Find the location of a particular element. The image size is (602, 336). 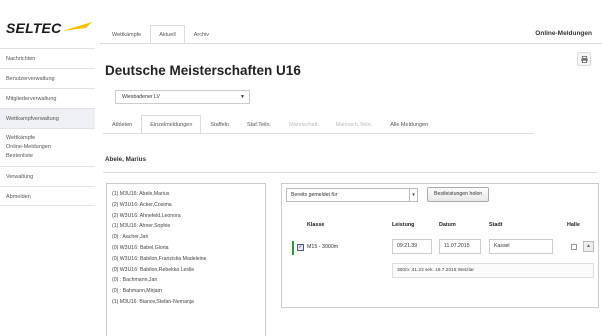

sidebar-item-label: Nachrichten is located at coordinates (21, 59).